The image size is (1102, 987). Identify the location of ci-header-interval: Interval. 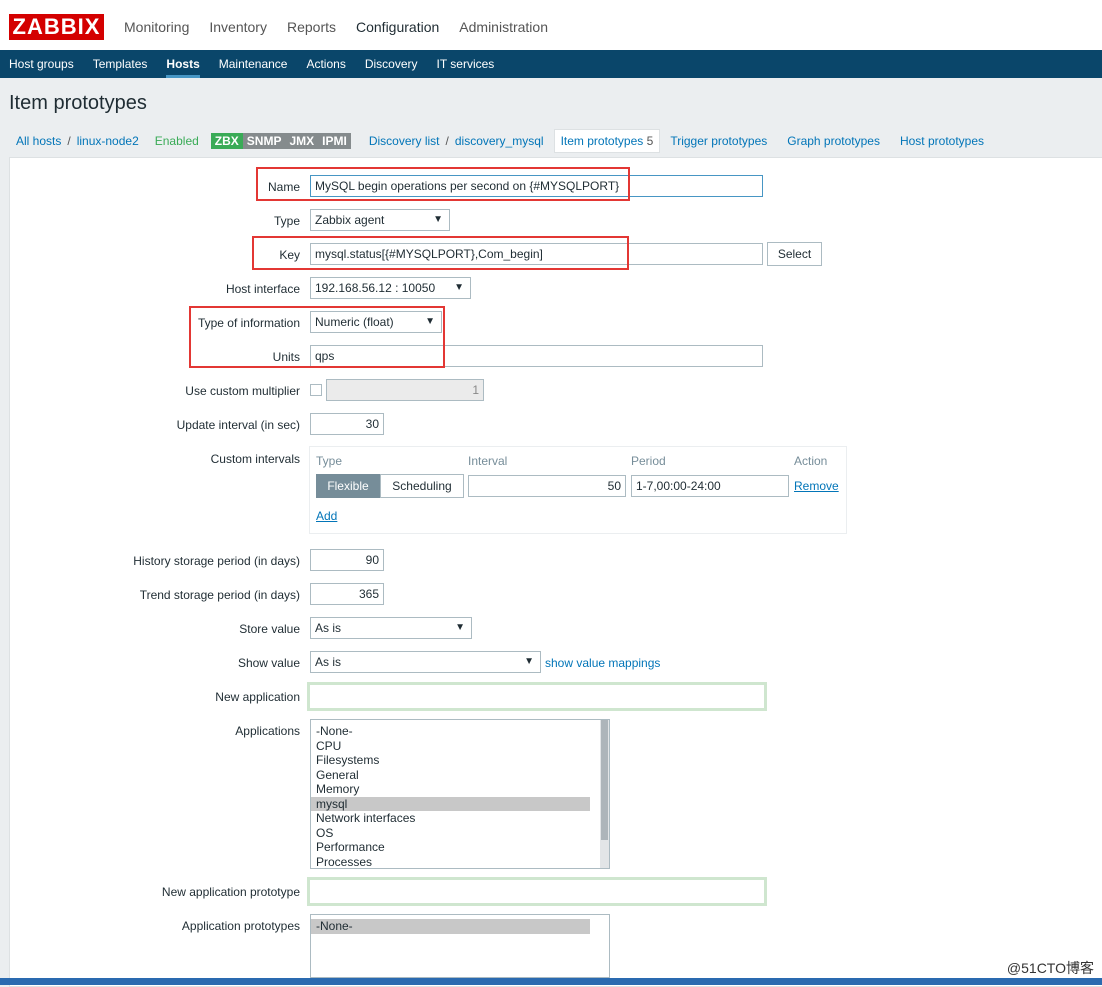
(488, 461).